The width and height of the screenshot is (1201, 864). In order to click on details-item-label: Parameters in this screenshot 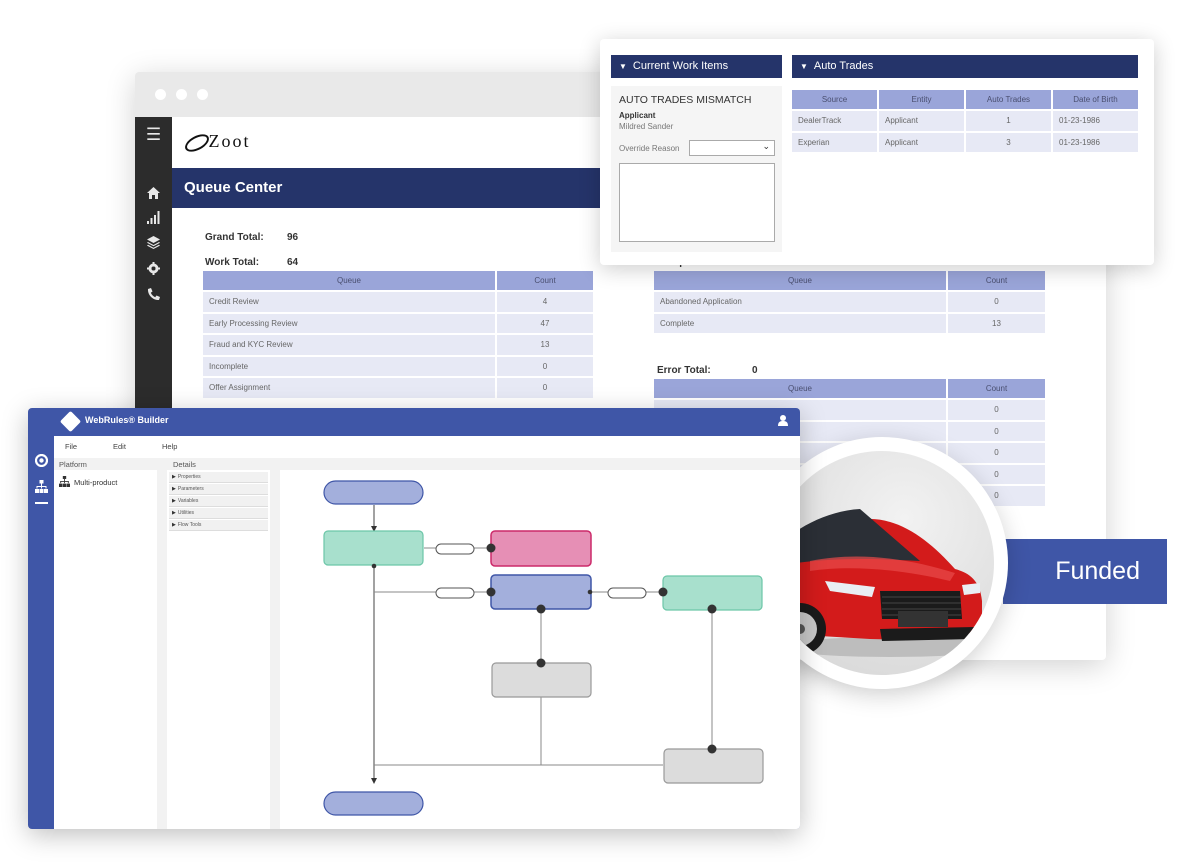, I will do `click(190, 489)`.